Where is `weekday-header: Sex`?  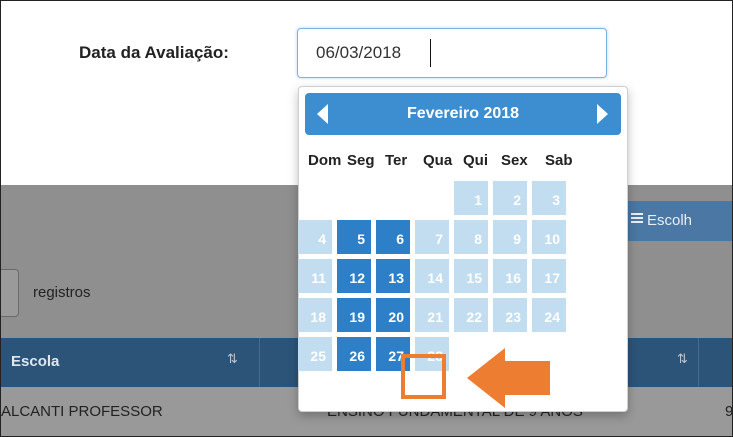
weekday-header: Sex is located at coordinates (514, 160).